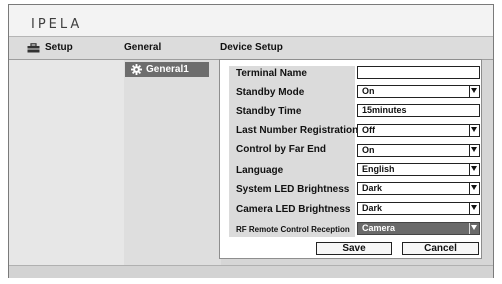  What do you see at coordinates (372, 208) in the screenshot?
I see `camera-led-brightness-value: Dark` at bounding box center [372, 208].